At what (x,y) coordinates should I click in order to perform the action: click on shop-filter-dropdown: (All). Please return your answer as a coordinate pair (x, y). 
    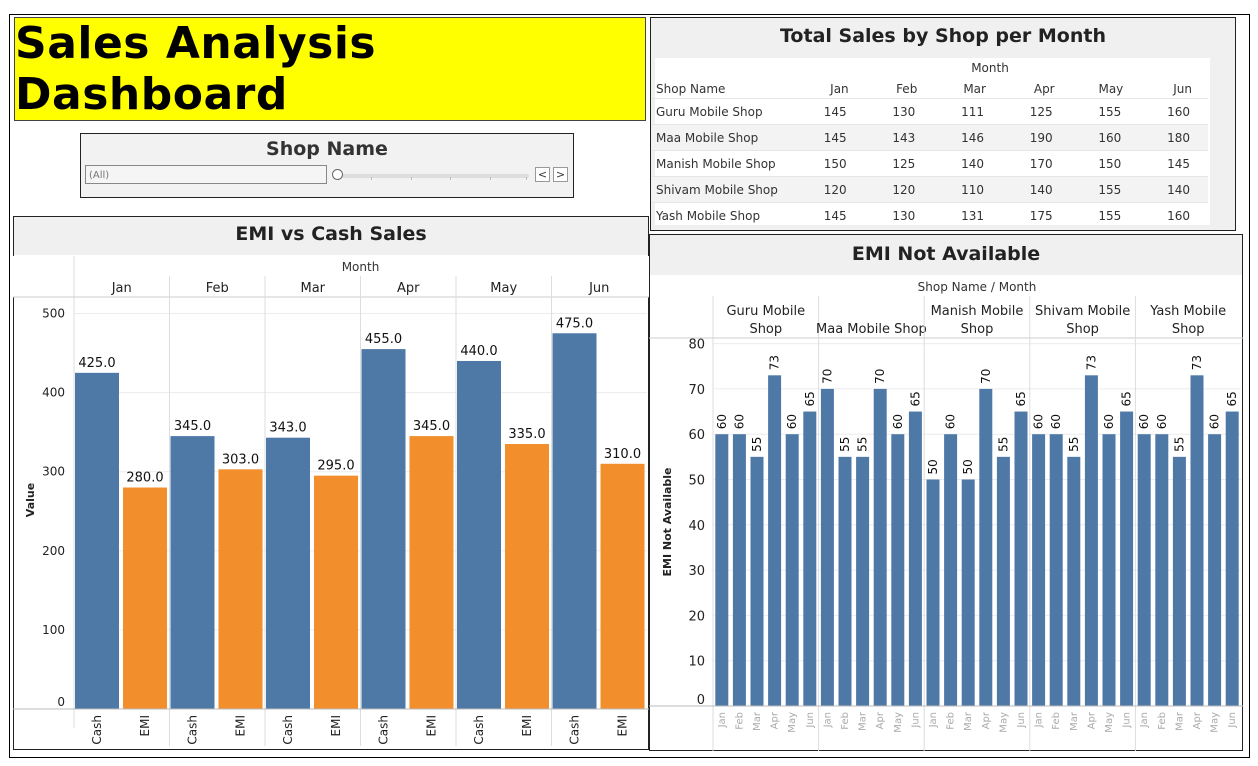
    Looking at the image, I should click on (206, 174).